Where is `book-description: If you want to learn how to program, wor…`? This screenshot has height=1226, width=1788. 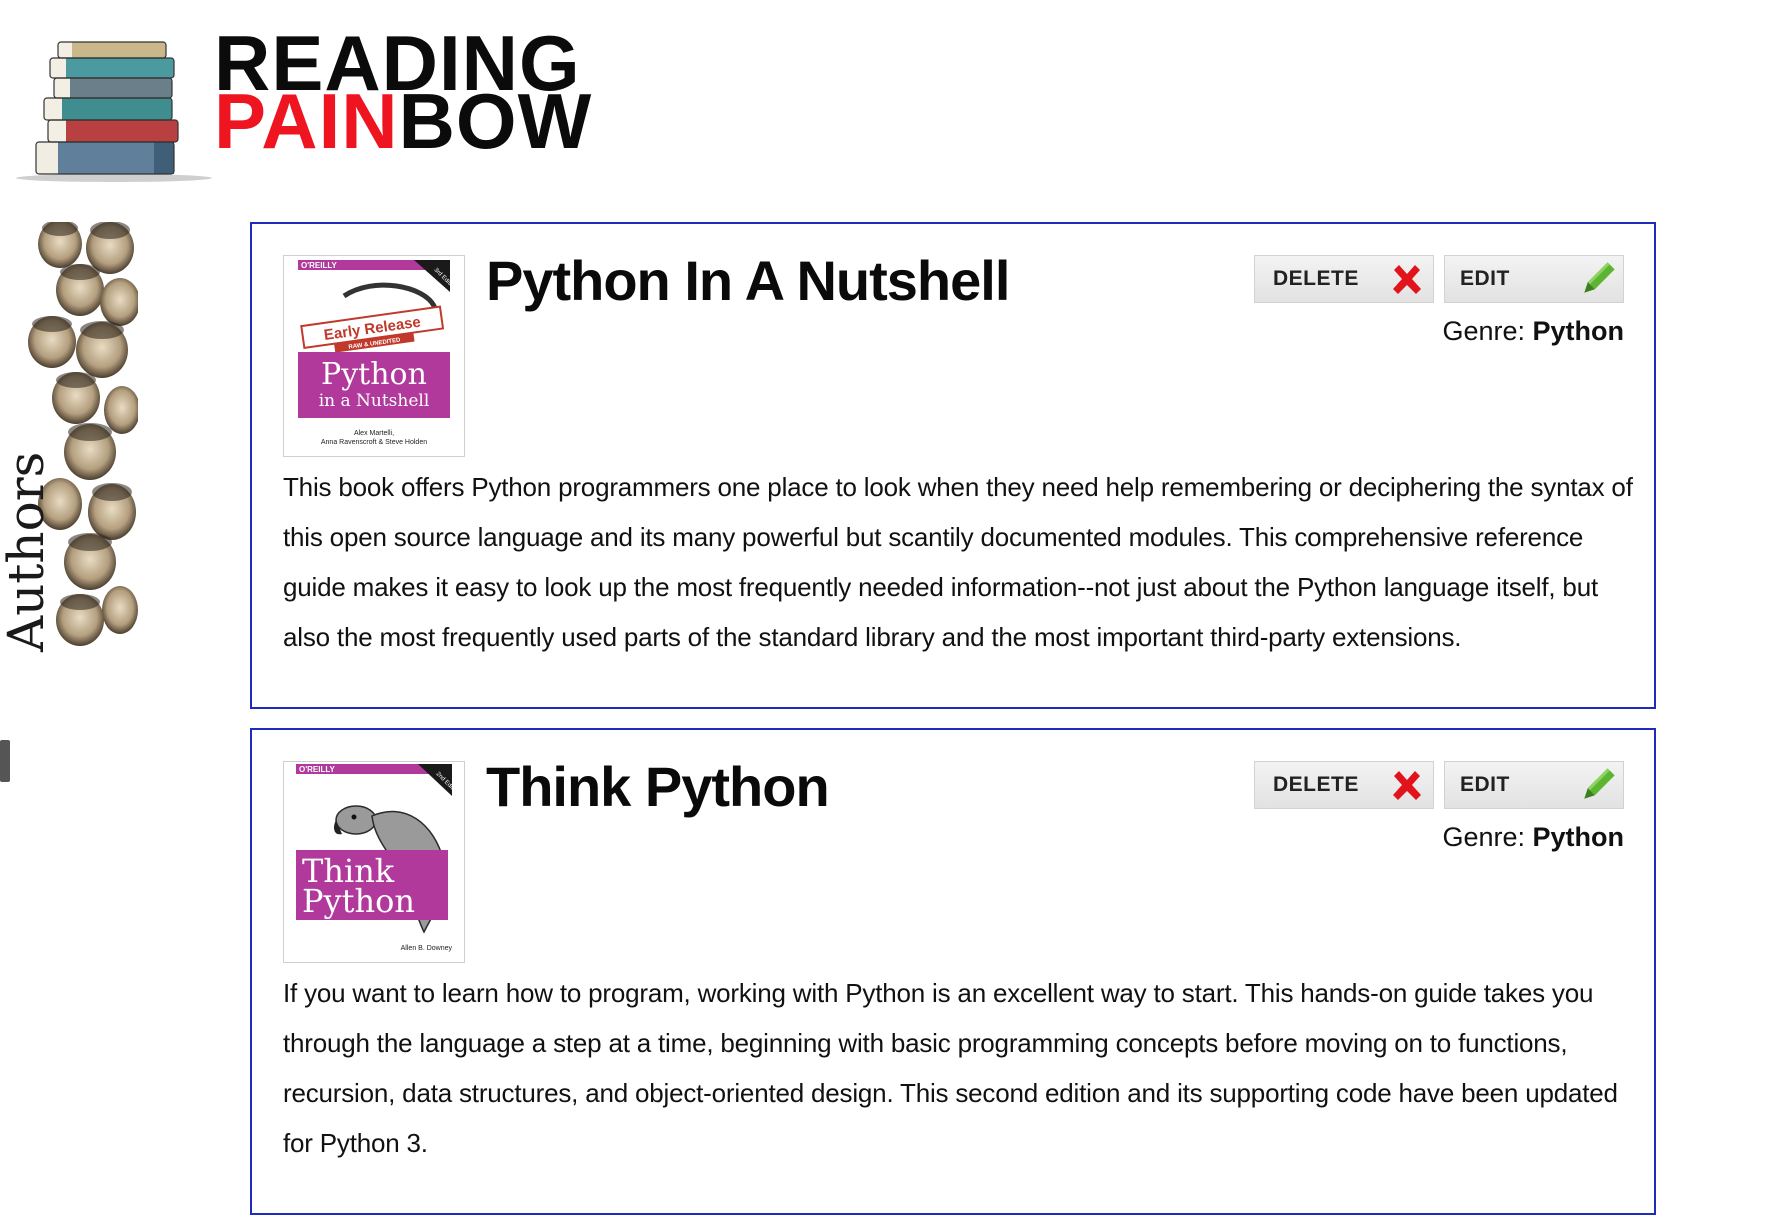 book-description: If you want to learn how to program, wor… is located at coordinates (950, 1068).